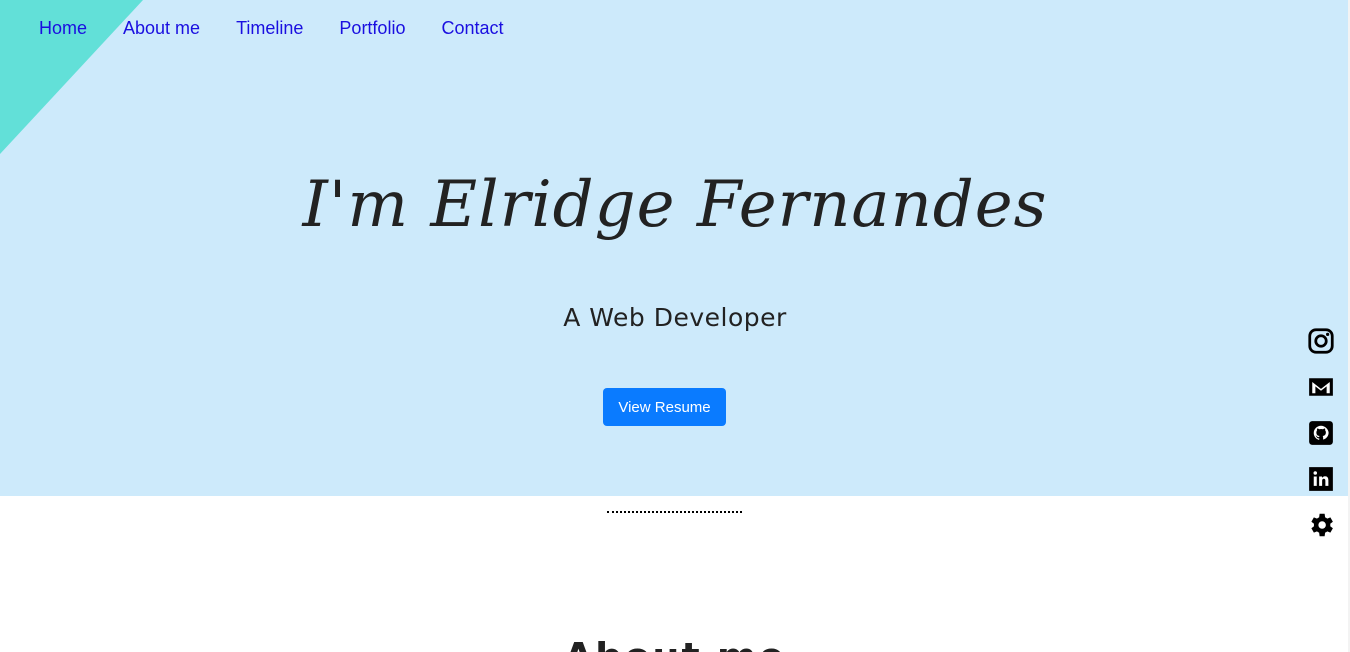 This screenshot has width=1350, height=652. What do you see at coordinates (472, 28) in the screenshot?
I see `nav-contact-link: Contact` at bounding box center [472, 28].